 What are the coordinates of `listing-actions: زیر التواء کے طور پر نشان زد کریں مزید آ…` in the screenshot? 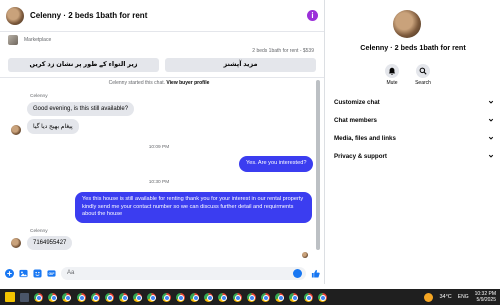 It's located at (162, 63).